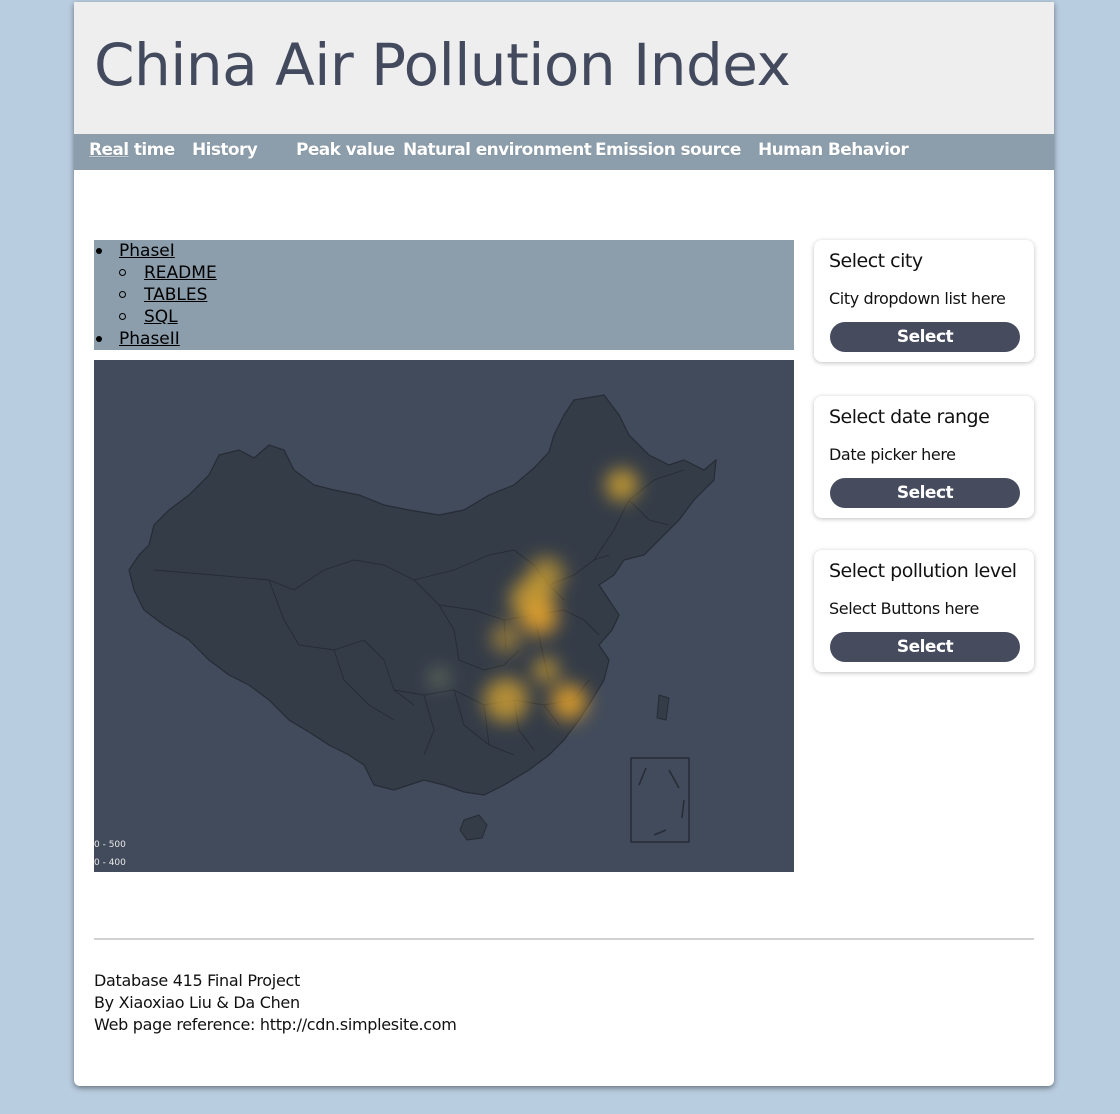  I want to click on date-picker-placeholder: Date picker here, so click(892, 454).